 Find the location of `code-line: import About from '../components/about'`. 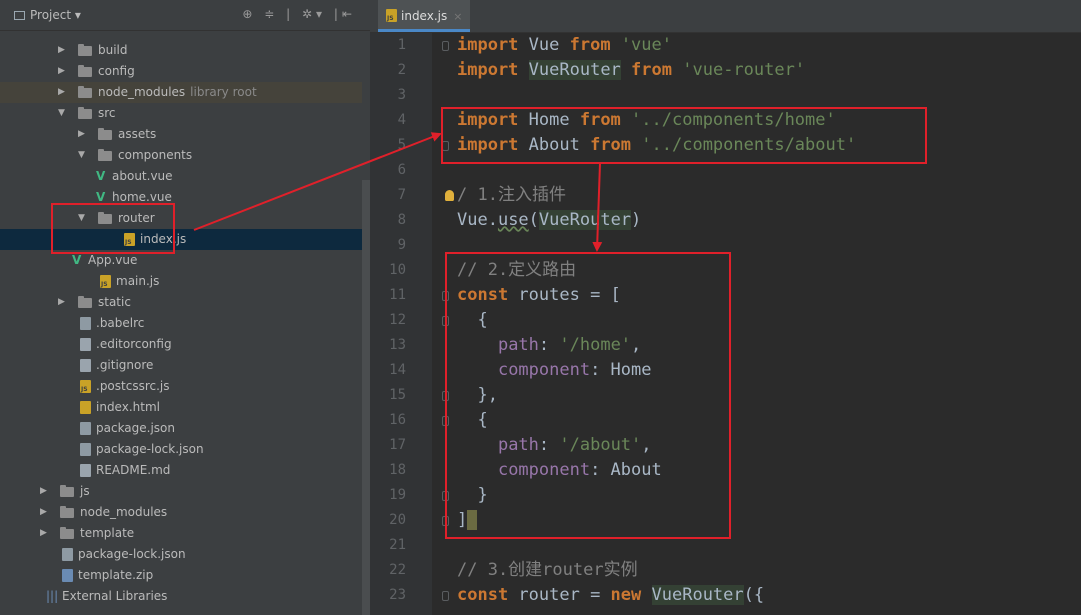

code-line: import About from '../components/about' is located at coordinates (656, 145).